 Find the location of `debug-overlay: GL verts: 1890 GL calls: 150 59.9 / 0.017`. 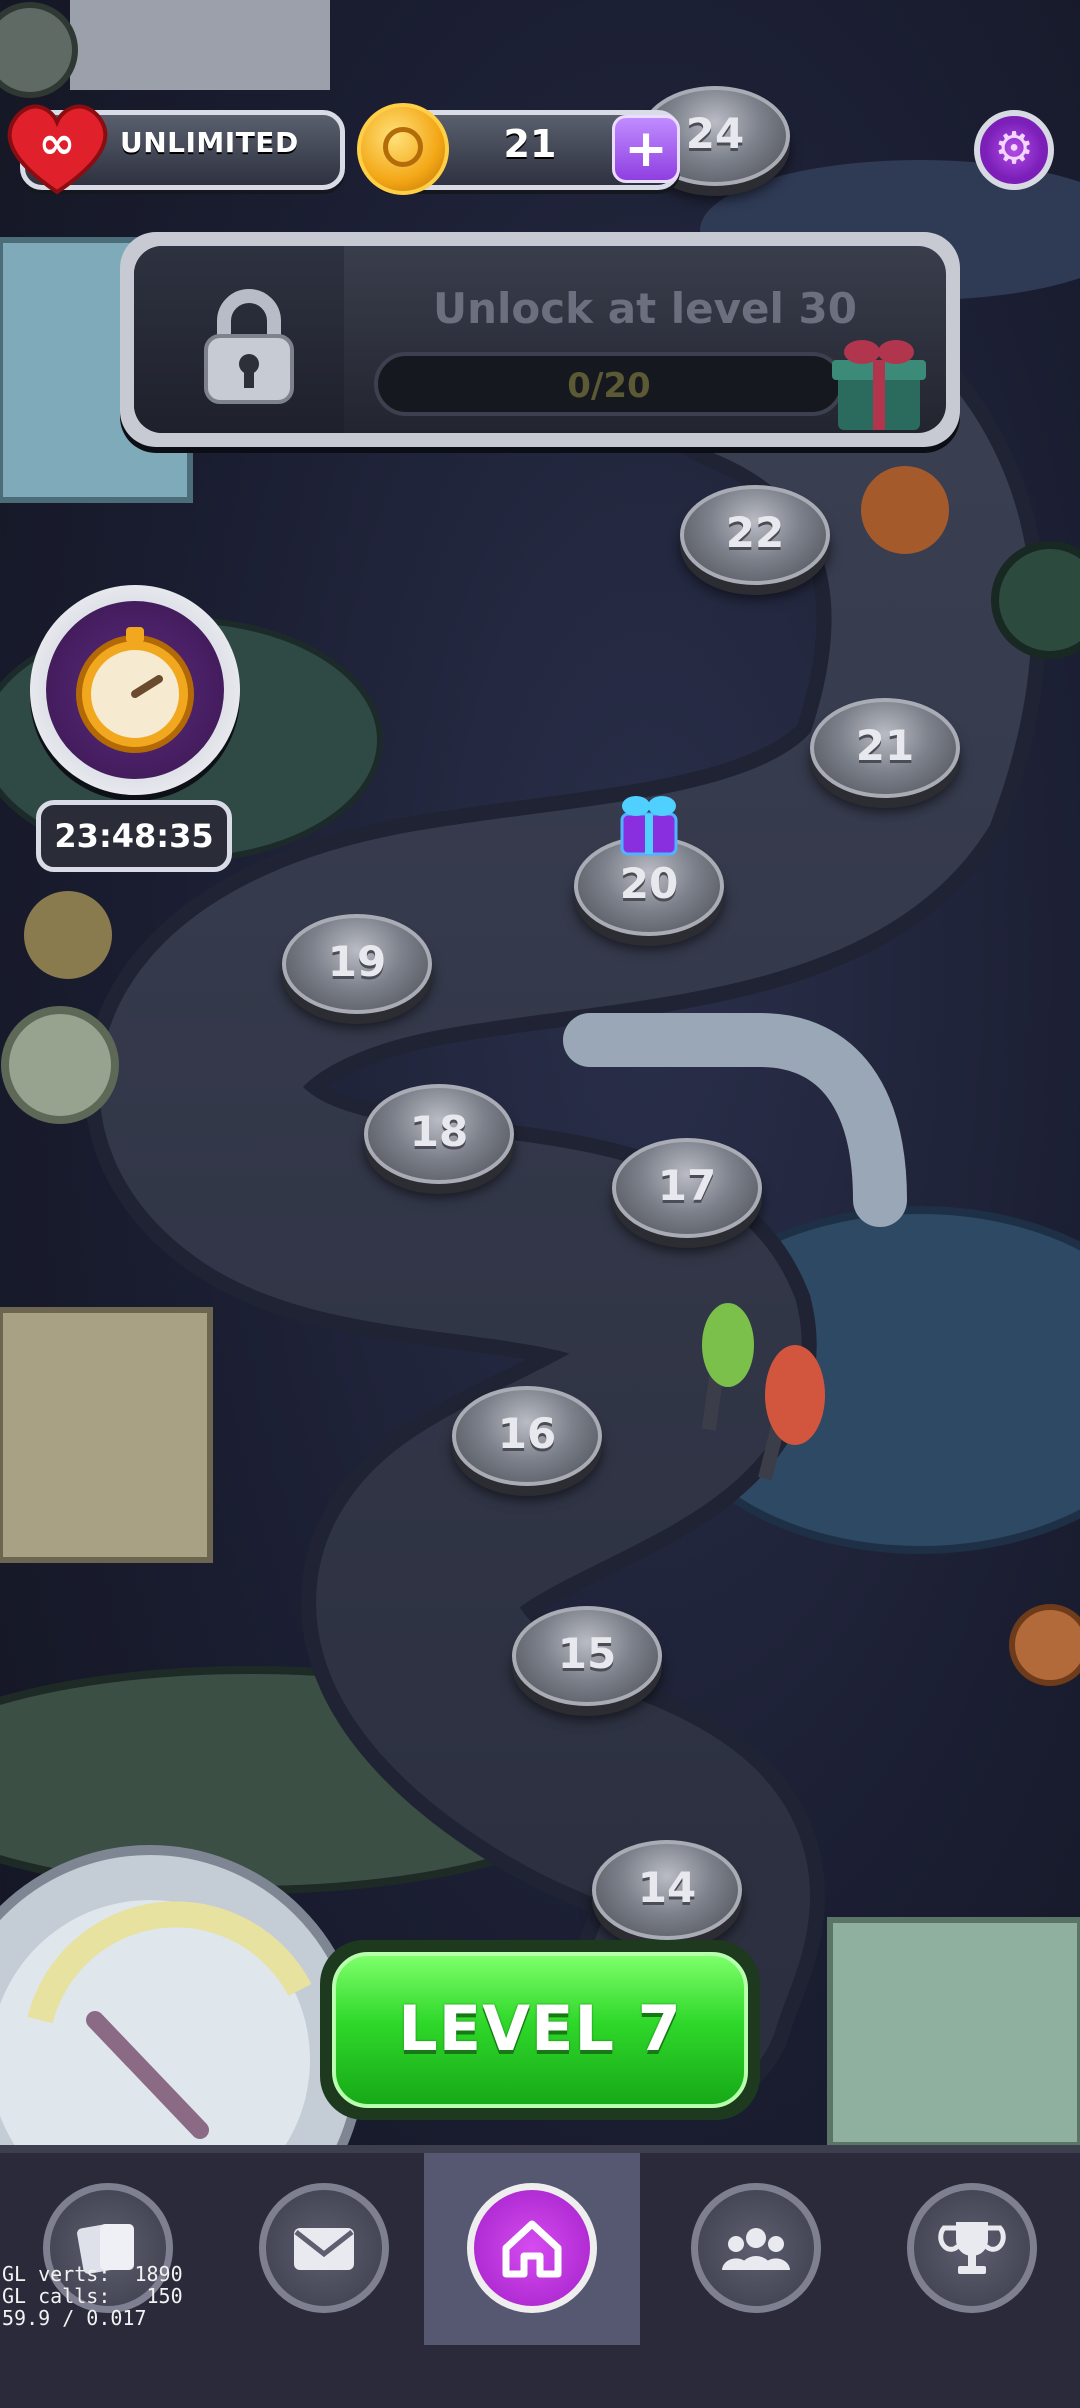

debug-overlay: GL verts: 1890 GL calls: 150 59.9 / 0.017 is located at coordinates (92, 2296).